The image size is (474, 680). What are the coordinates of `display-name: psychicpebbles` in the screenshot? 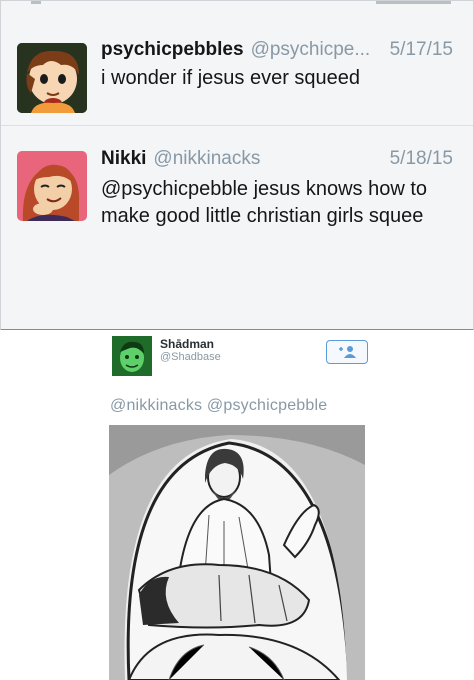 It's located at (172, 50).